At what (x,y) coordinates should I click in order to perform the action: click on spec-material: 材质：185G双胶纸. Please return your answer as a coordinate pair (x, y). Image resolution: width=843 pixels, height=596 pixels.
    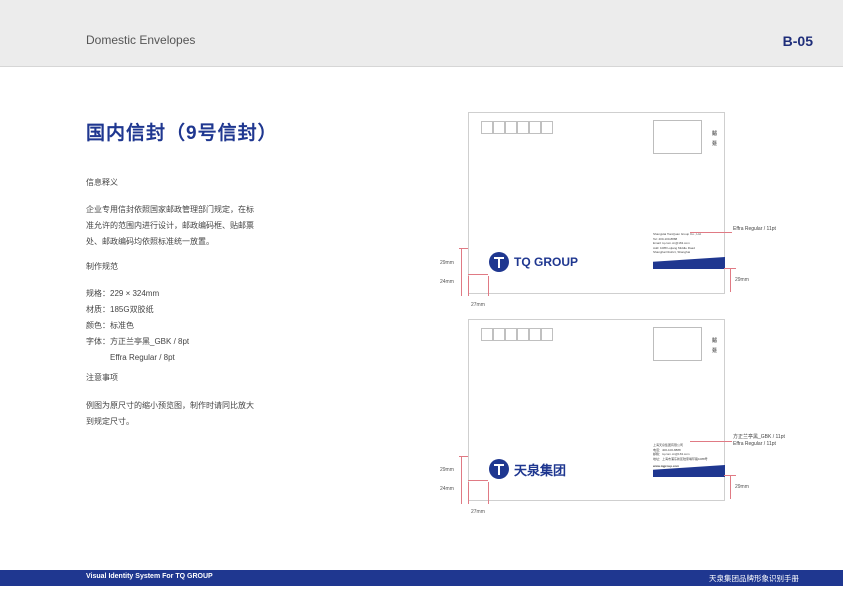
    Looking at the image, I should click on (120, 309).